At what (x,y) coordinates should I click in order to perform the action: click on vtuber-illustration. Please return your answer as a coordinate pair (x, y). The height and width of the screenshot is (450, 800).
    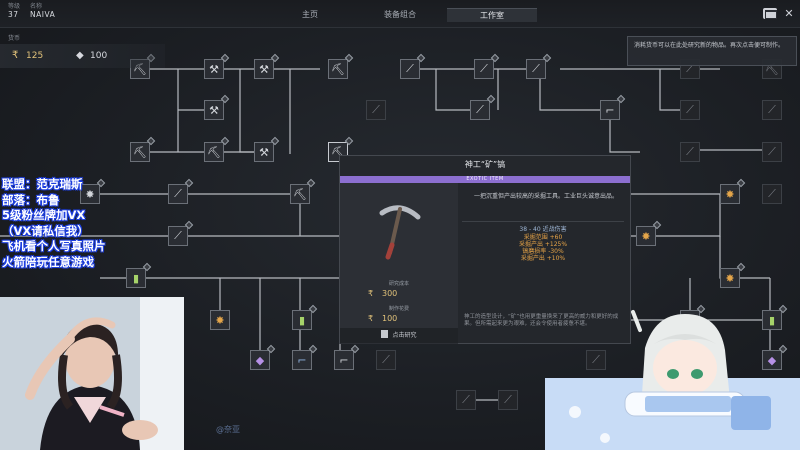
    Looking at the image, I should click on (672, 380).